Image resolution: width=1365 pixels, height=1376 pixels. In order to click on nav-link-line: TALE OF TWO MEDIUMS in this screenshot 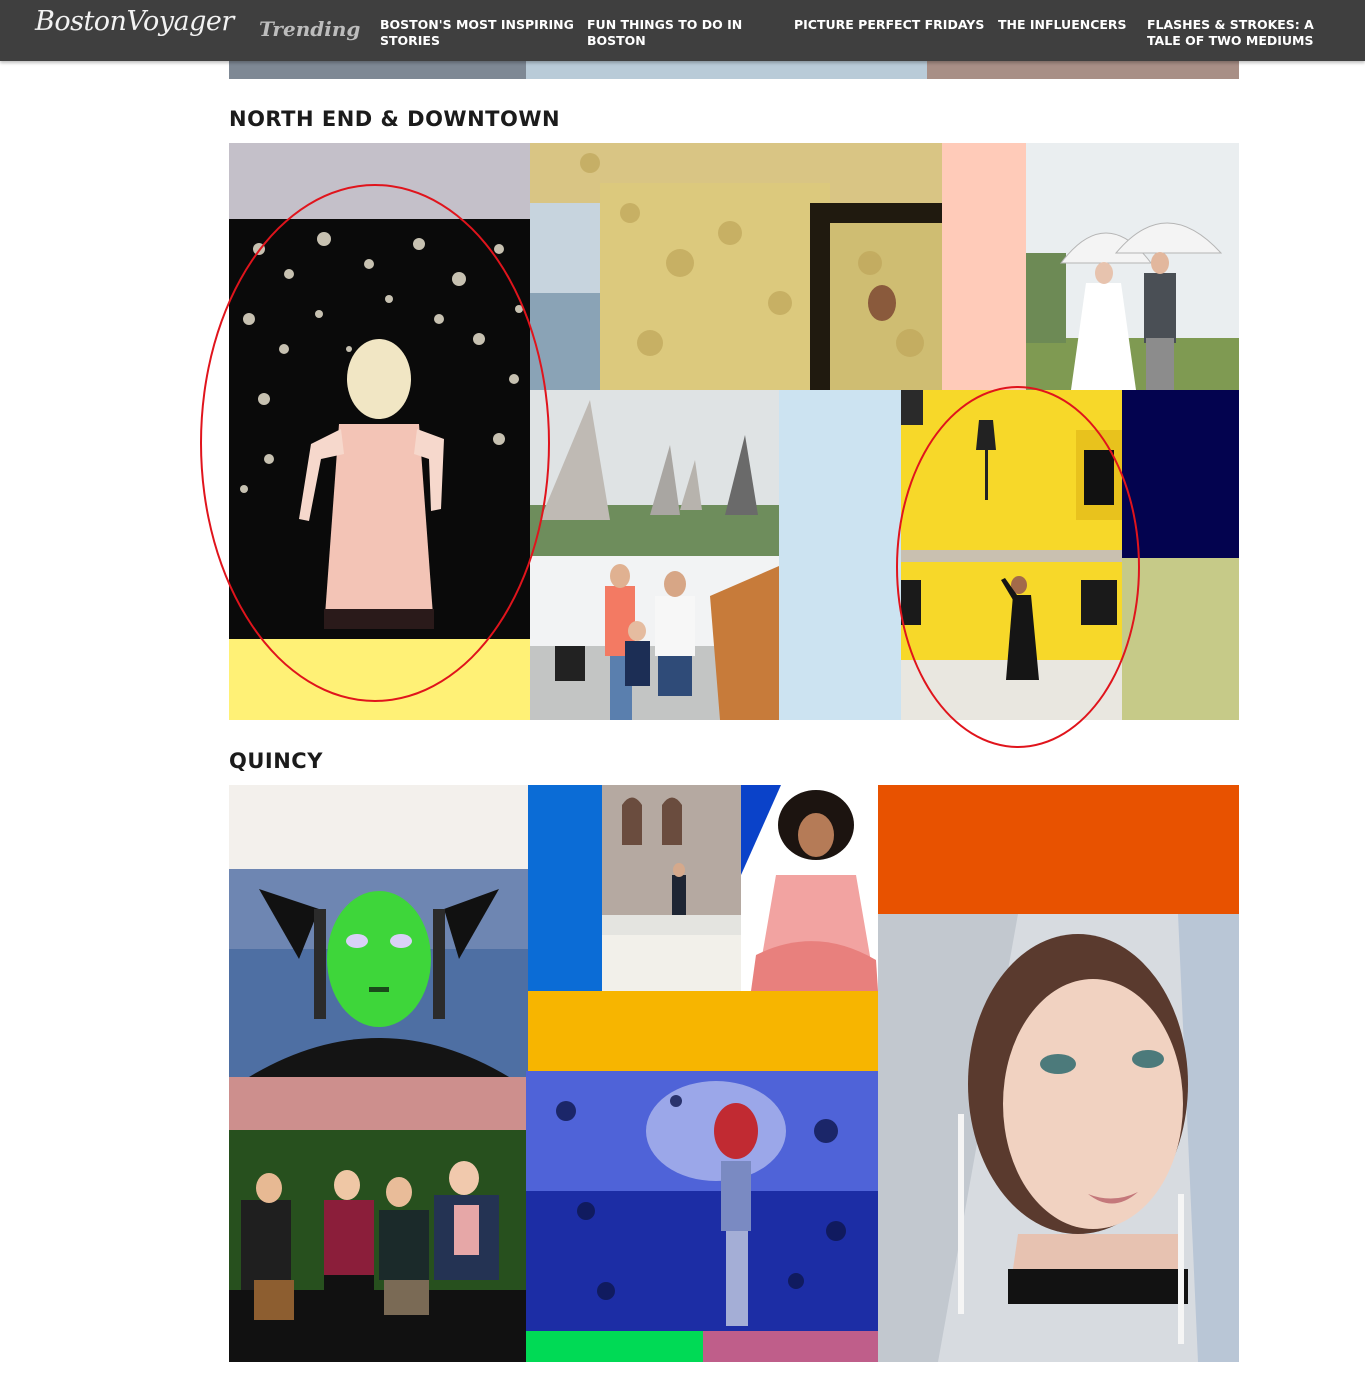, I will do `click(1230, 40)`.